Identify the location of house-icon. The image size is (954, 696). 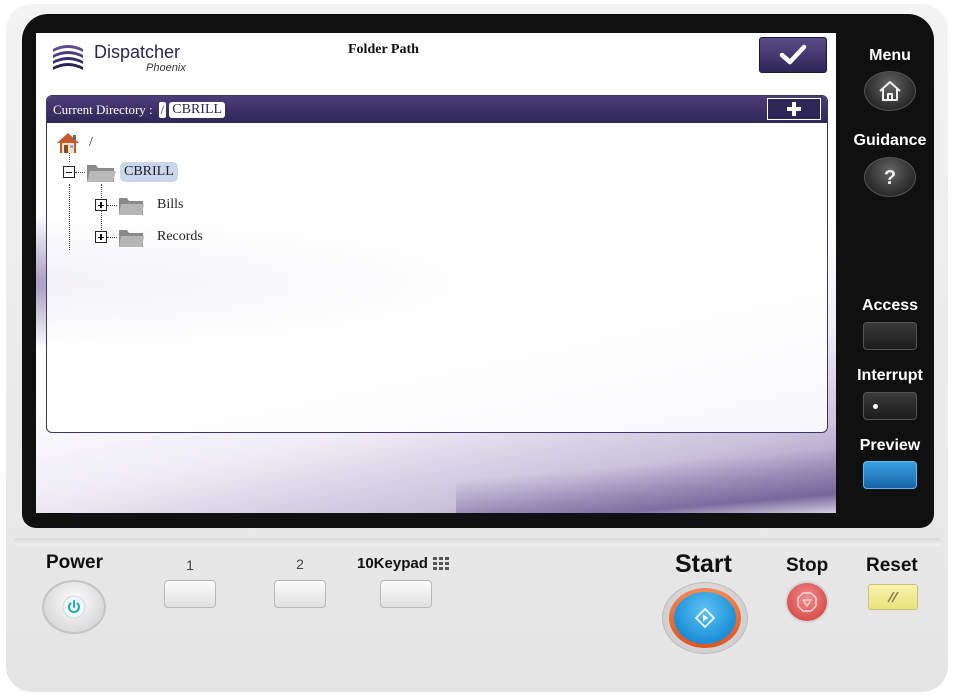
(890, 91).